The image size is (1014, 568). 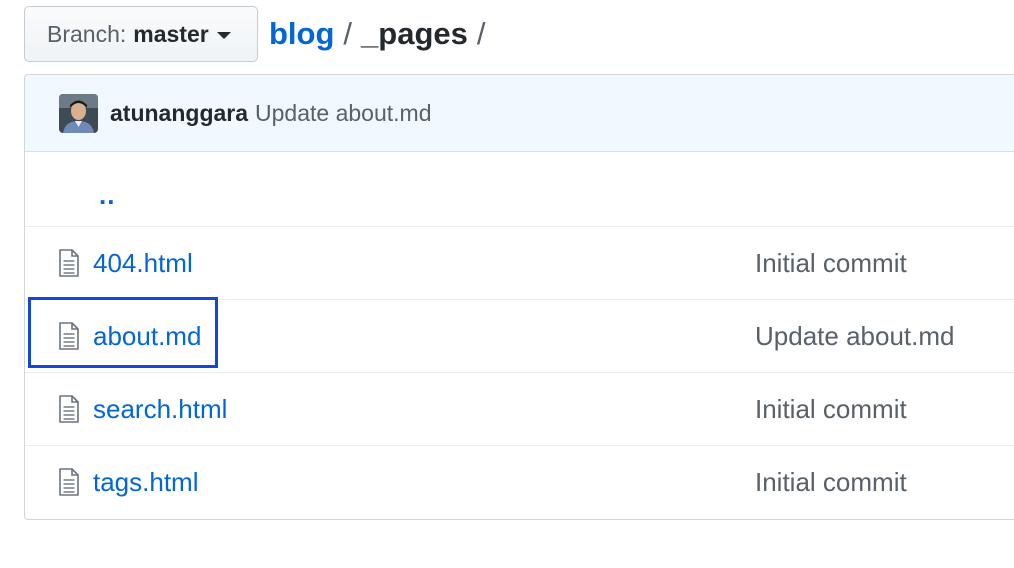 What do you see at coordinates (160, 409) in the screenshot?
I see `file-name-link: search.html` at bounding box center [160, 409].